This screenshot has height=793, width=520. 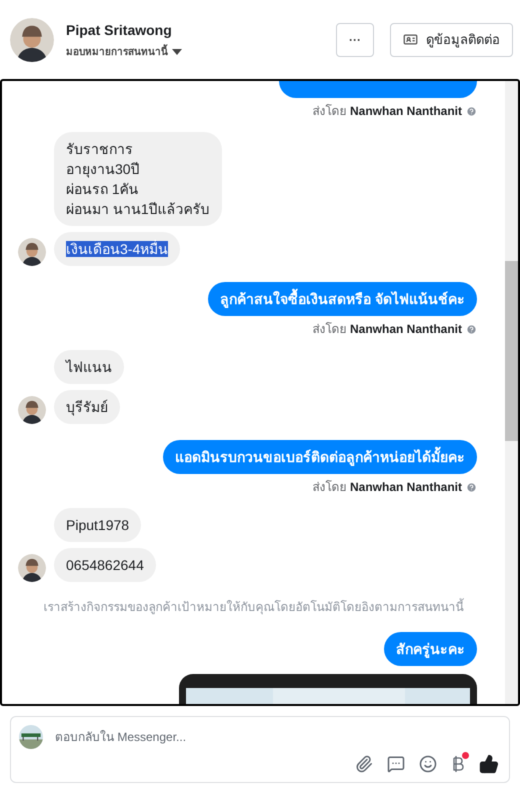 What do you see at coordinates (105, 565) in the screenshot?
I see `incoming-message: 0654862644` at bounding box center [105, 565].